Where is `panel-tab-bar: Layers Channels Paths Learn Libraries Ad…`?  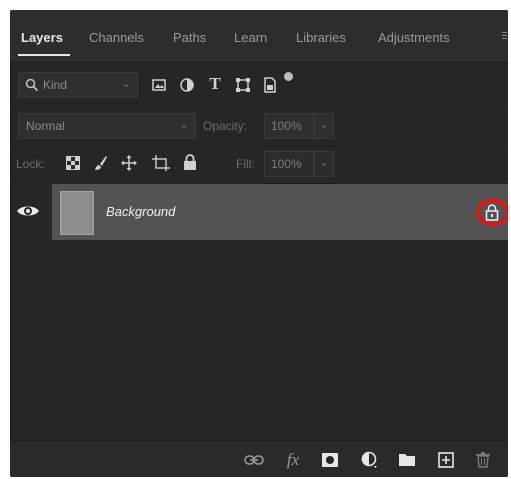 panel-tab-bar: Layers Channels Paths Learn Libraries Ad… is located at coordinates (259, 36).